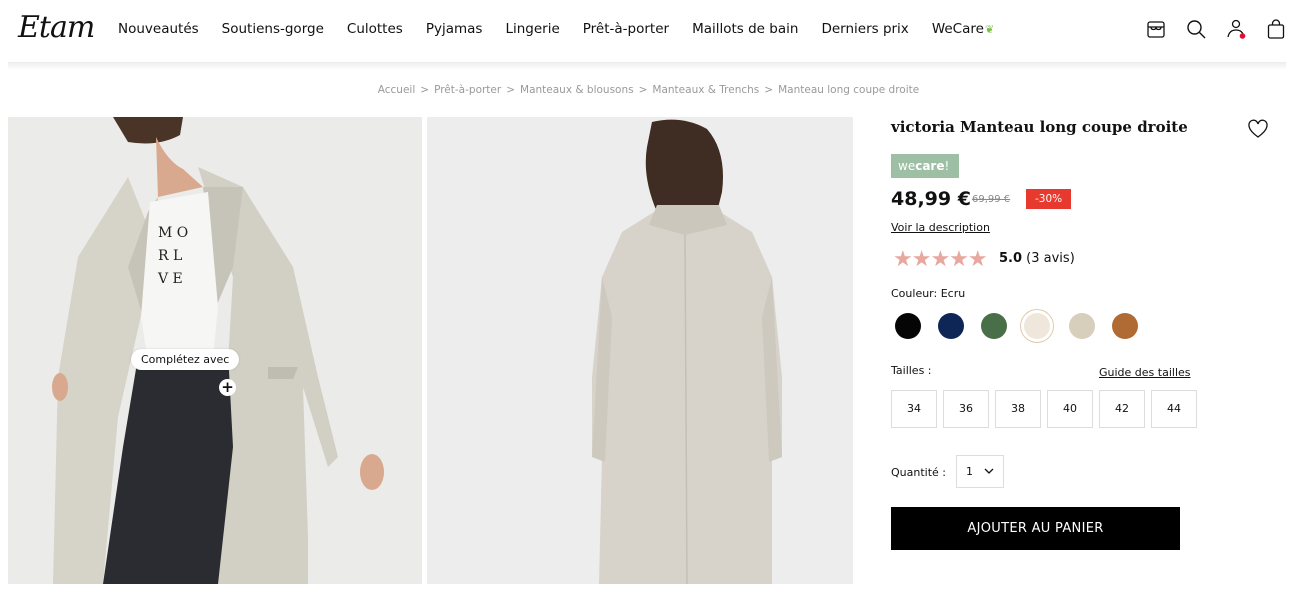  I want to click on nav-item-culottes: Culottes, so click(375, 29).